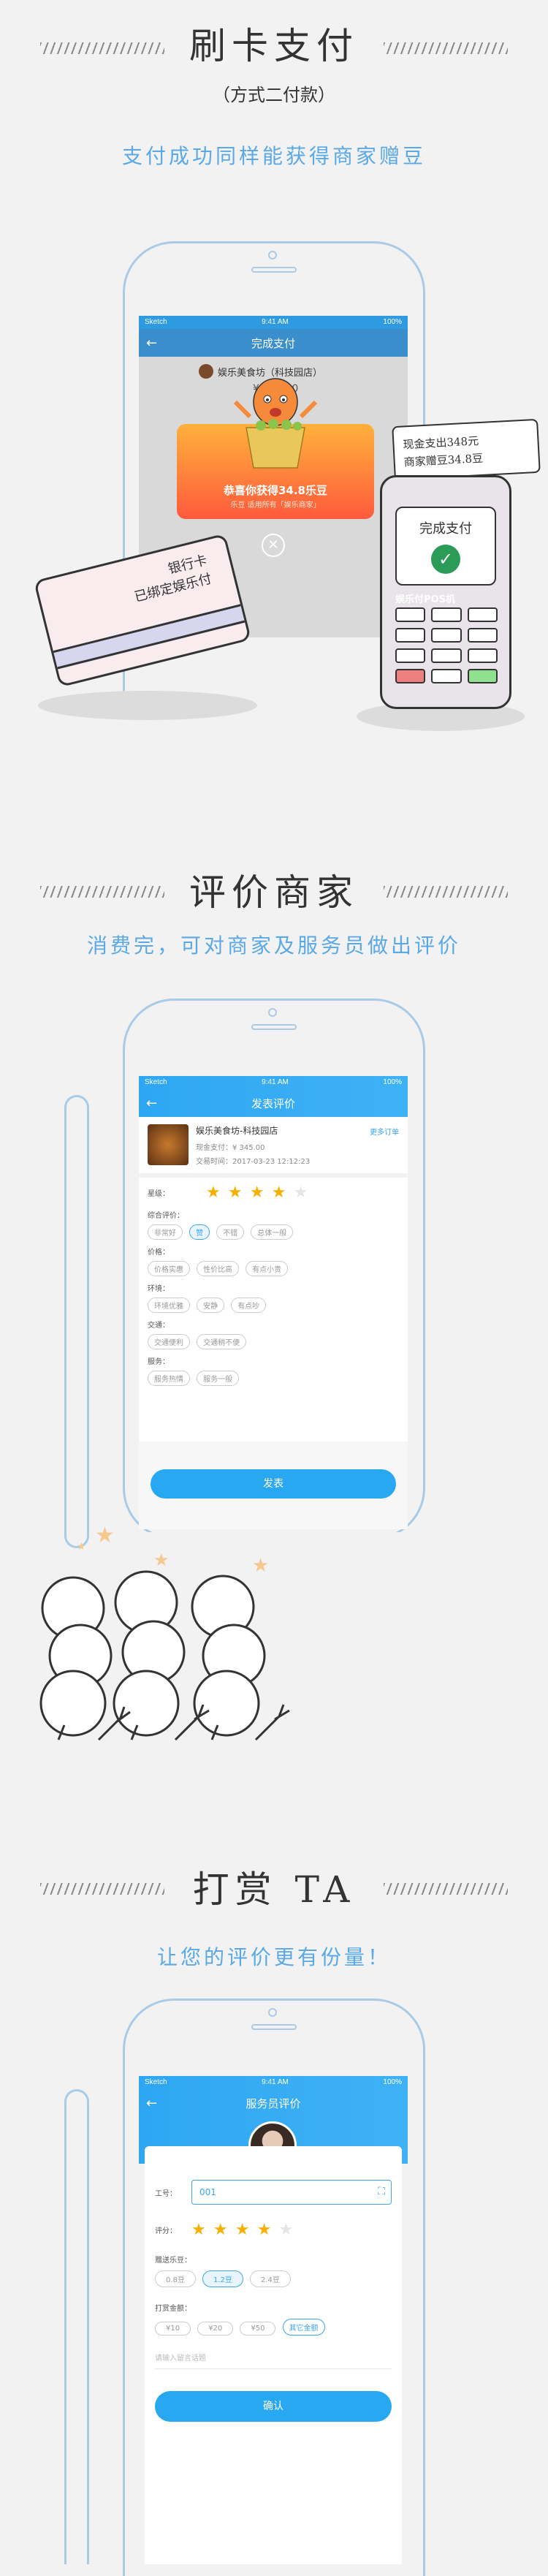 Image resolution: width=548 pixels, height=2576 pixels. Describe the element at coordinates (168, 1144) in the screenshot. I see `store-photo` at that location.